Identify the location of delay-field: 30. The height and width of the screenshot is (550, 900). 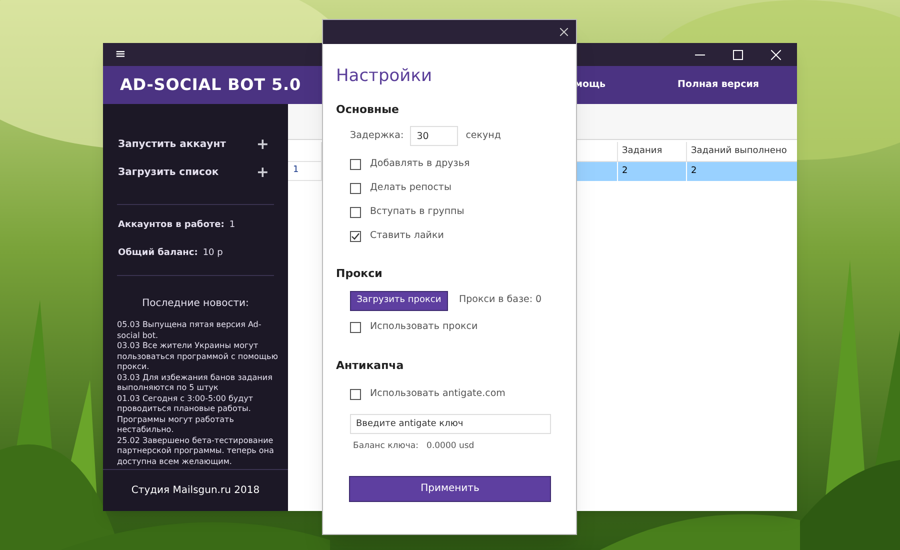
(434, 136).